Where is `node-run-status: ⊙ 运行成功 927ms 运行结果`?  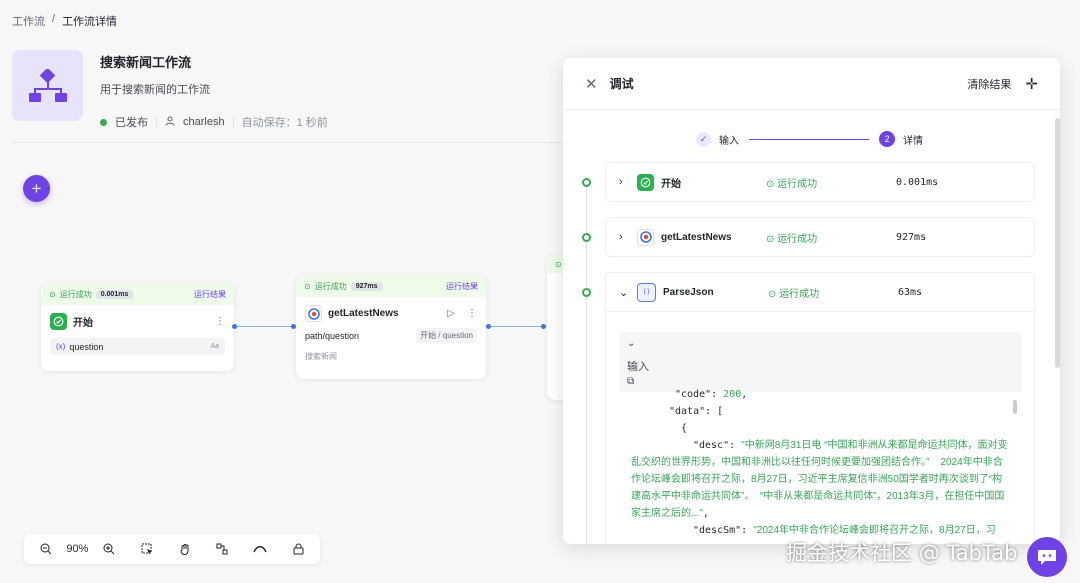 node-run-status: ⊙ 运行成功 927ms 运行结果 is located at coordinates (391, 286).